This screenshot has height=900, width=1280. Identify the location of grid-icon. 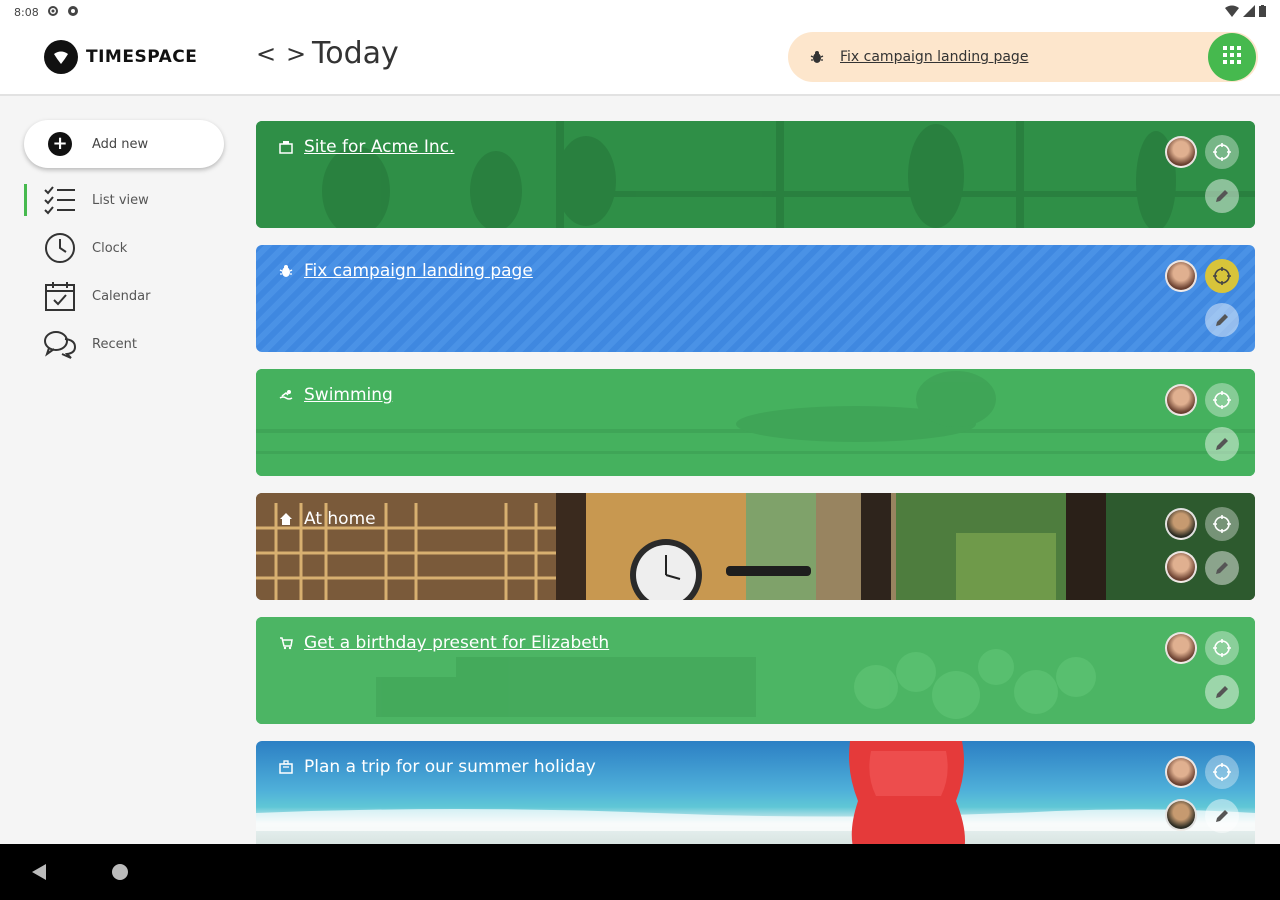
(1232, 57).